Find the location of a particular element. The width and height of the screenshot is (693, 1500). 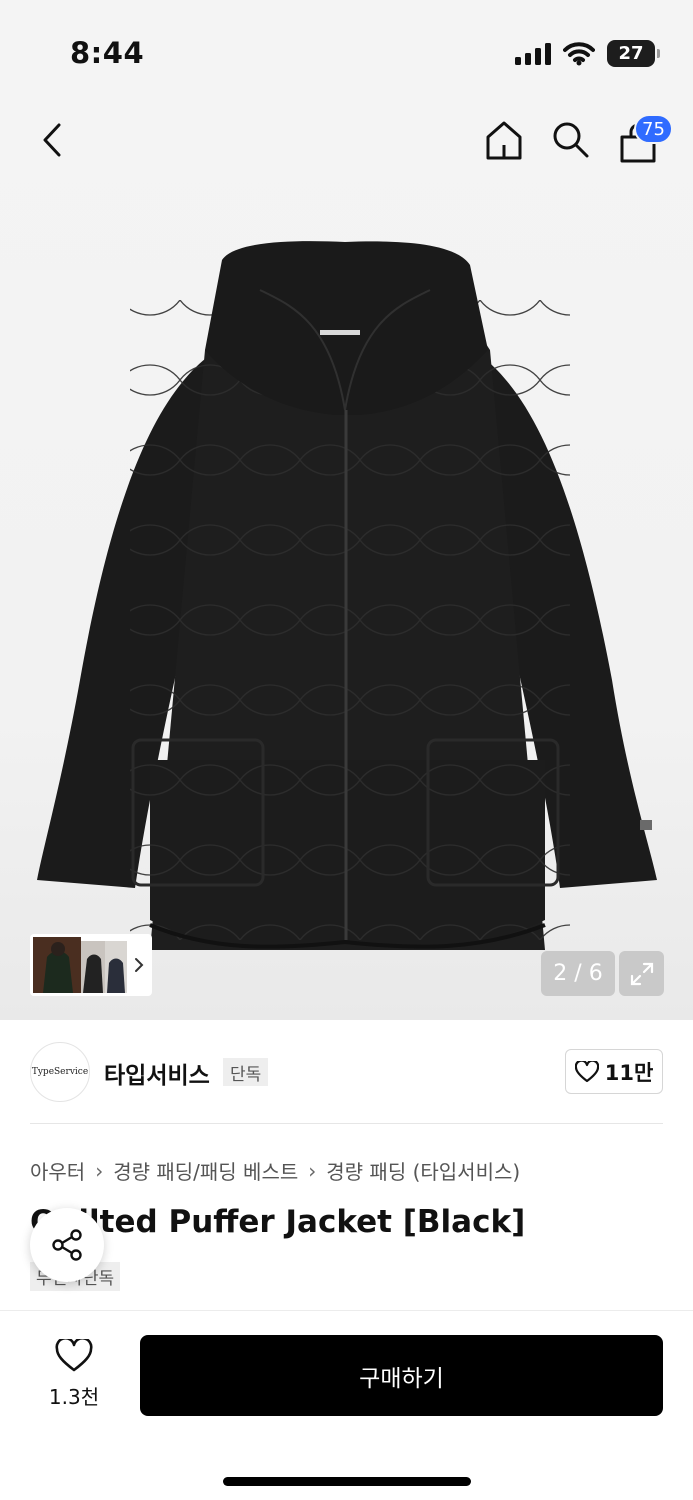

share-icon is located at coordinates (67, 1245).